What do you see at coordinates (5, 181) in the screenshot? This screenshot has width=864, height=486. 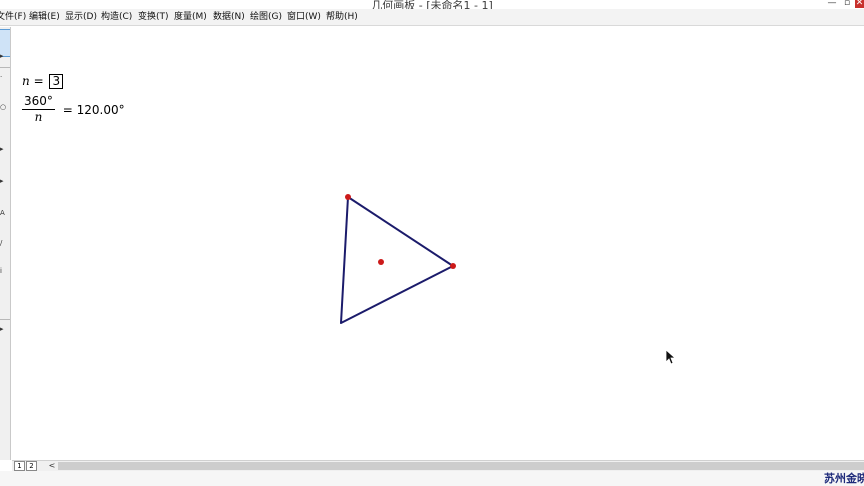 I see `polygon-tool-icon: ▸` at bounding box center [5, 181].